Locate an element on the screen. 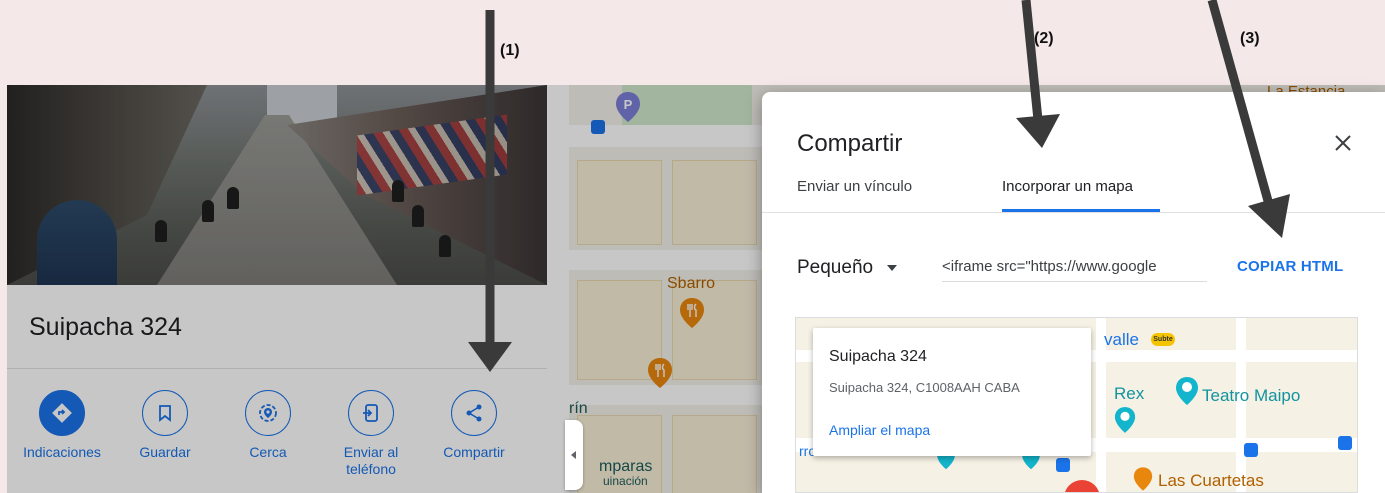 This screenshot has width=1385, height=493. share-button: Compartir is located at coordinates (474, 425).